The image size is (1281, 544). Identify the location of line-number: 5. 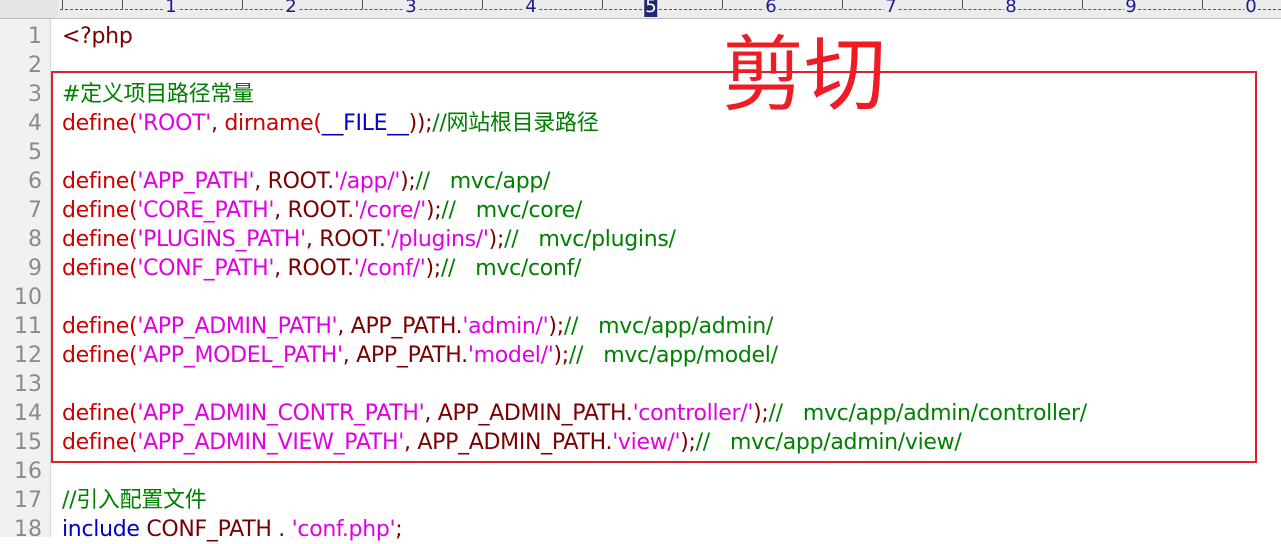
(35, 152).